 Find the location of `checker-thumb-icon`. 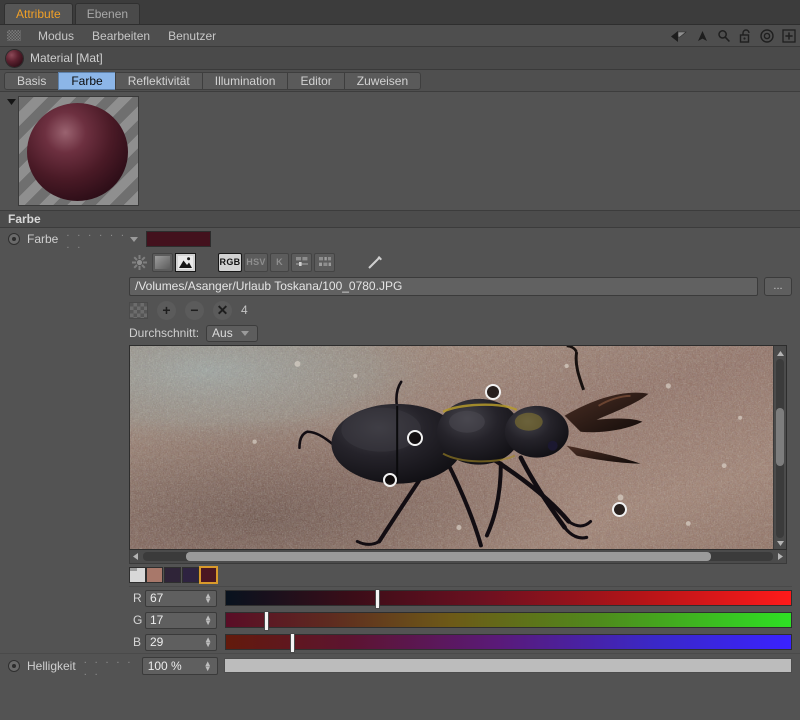

checker-thumb-icon is located at coordinates (138, 310).